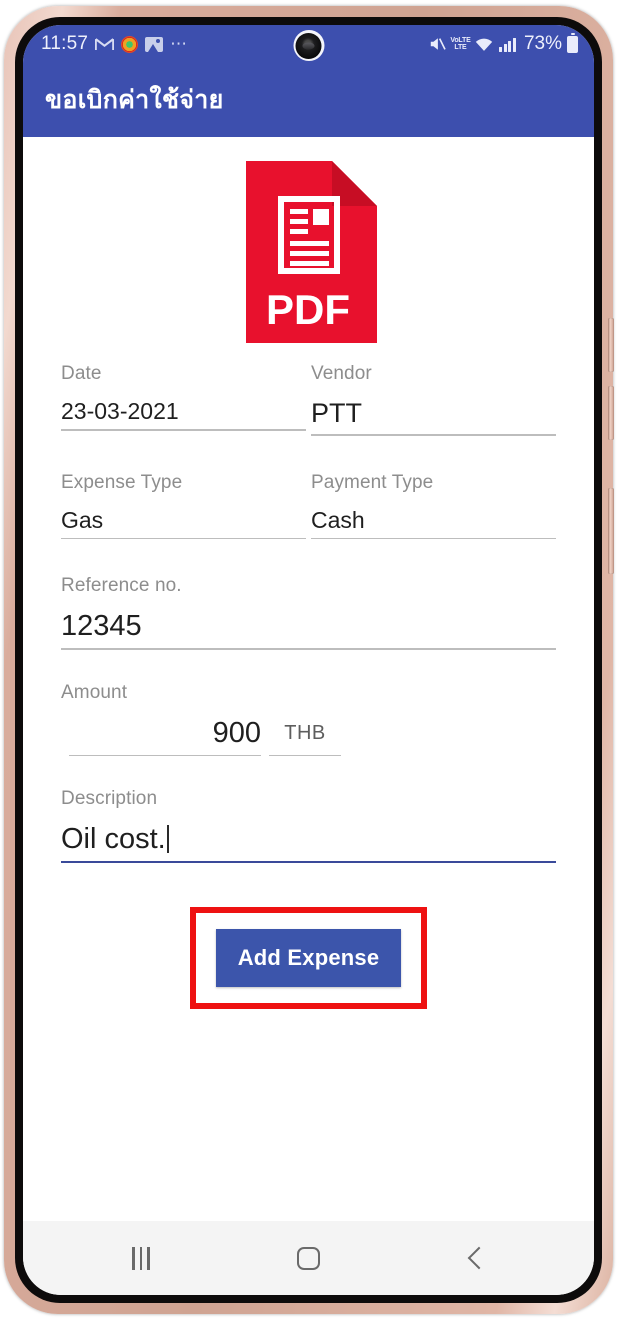  Describe the element at coordinates (179, 43) in the screenshot. I see `overflow-dots-icon: ⋯` at that location.